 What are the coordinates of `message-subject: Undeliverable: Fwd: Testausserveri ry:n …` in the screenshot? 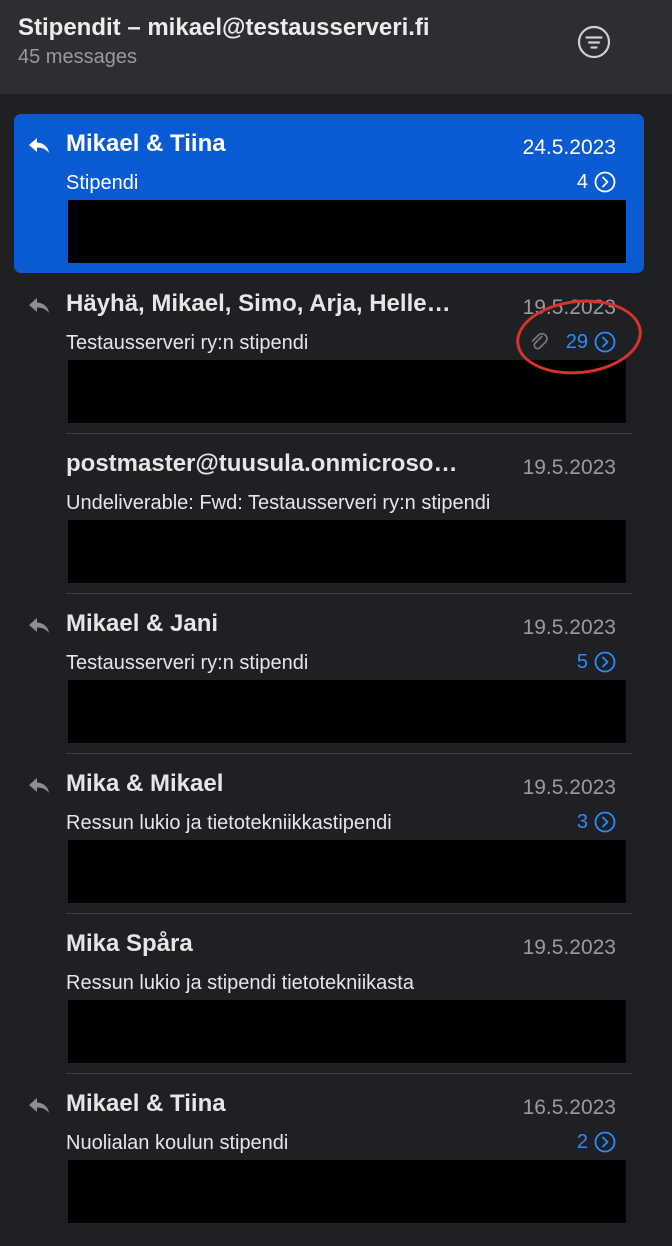 It's located at (278, 503).